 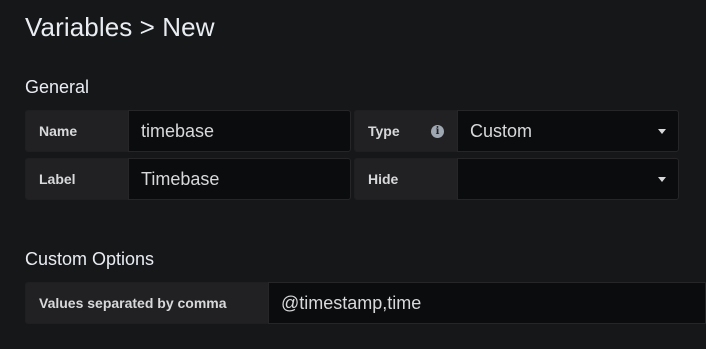 I want to click on name-input: timebase, so click(x=239, y=131).